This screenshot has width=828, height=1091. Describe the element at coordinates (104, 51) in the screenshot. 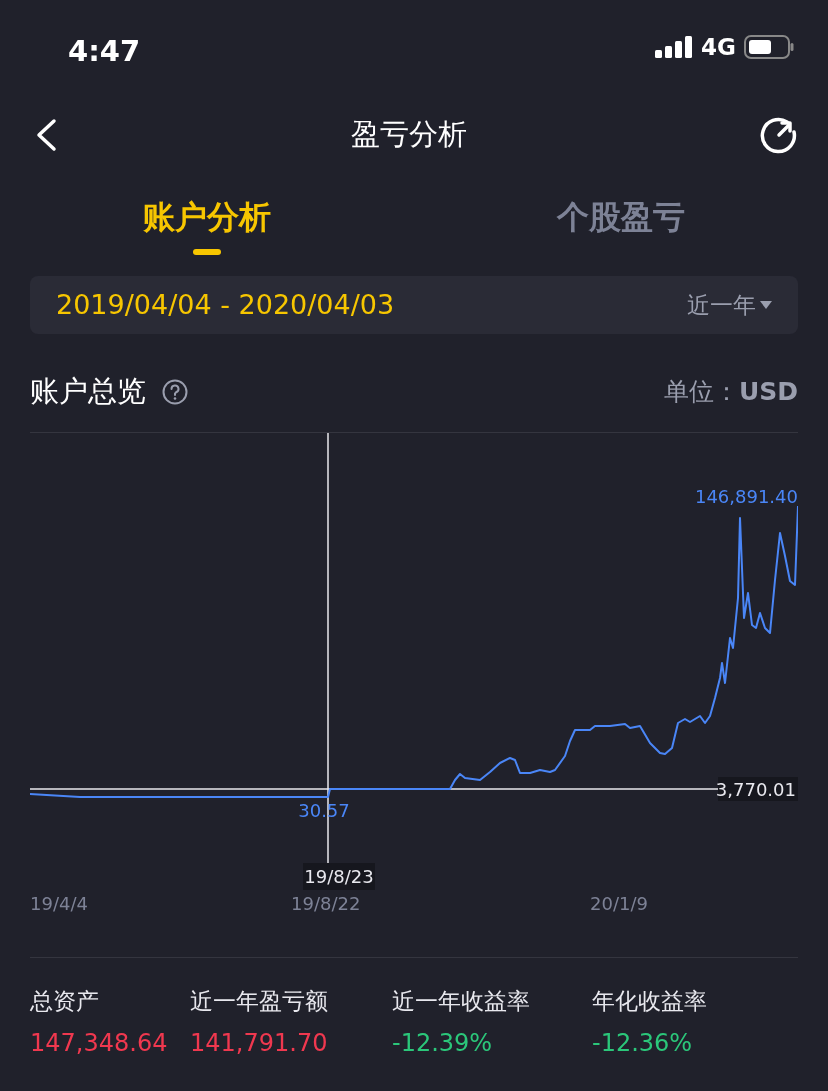

I see `status-time: 4:47` at that location.